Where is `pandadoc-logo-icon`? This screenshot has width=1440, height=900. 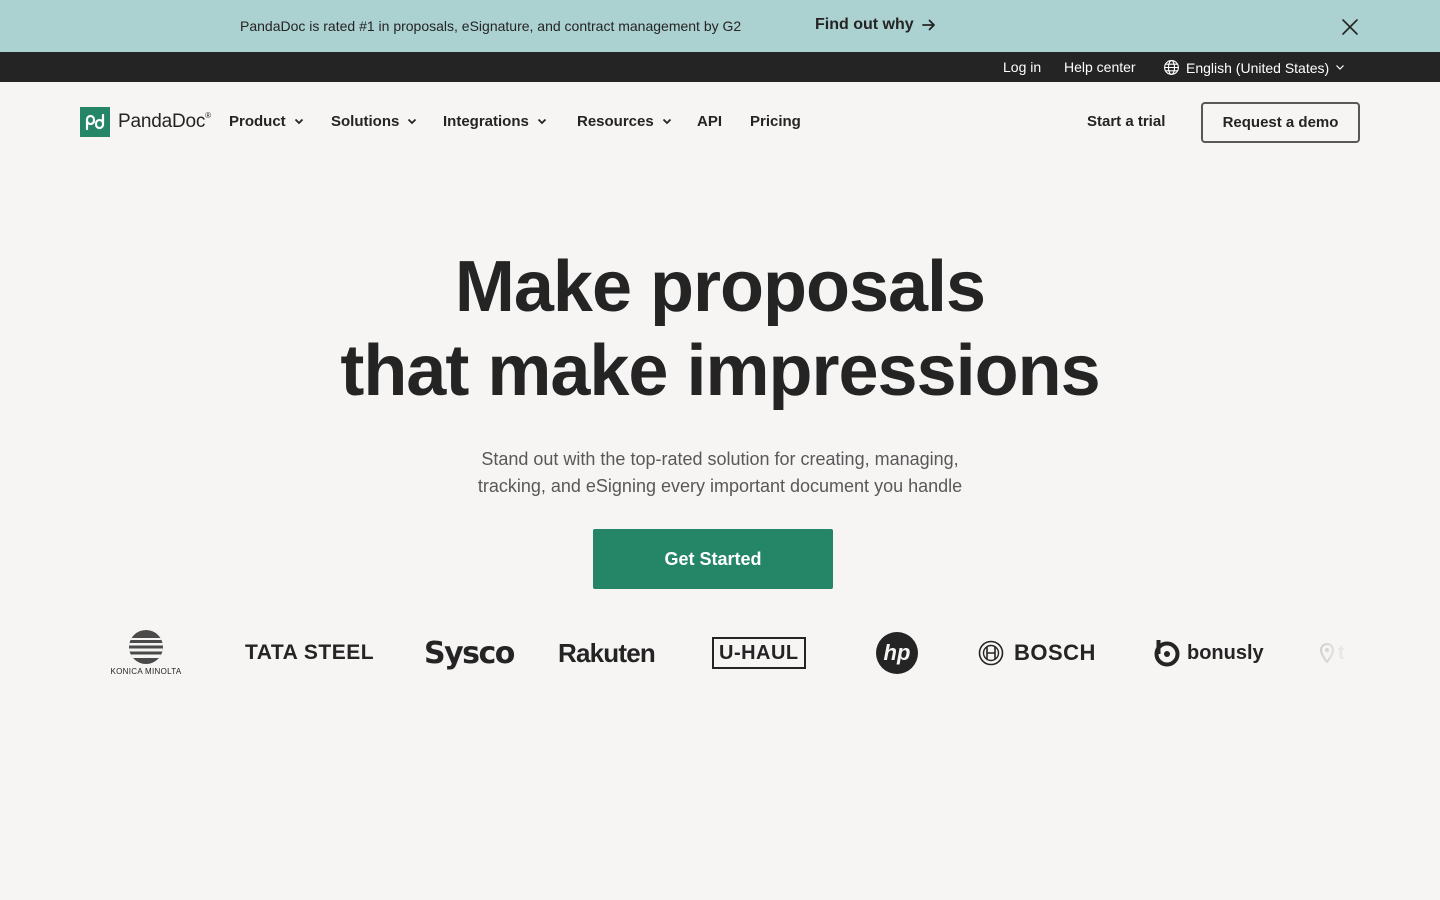
pandadoc-logo-icon is located at coordinates (95, 122).